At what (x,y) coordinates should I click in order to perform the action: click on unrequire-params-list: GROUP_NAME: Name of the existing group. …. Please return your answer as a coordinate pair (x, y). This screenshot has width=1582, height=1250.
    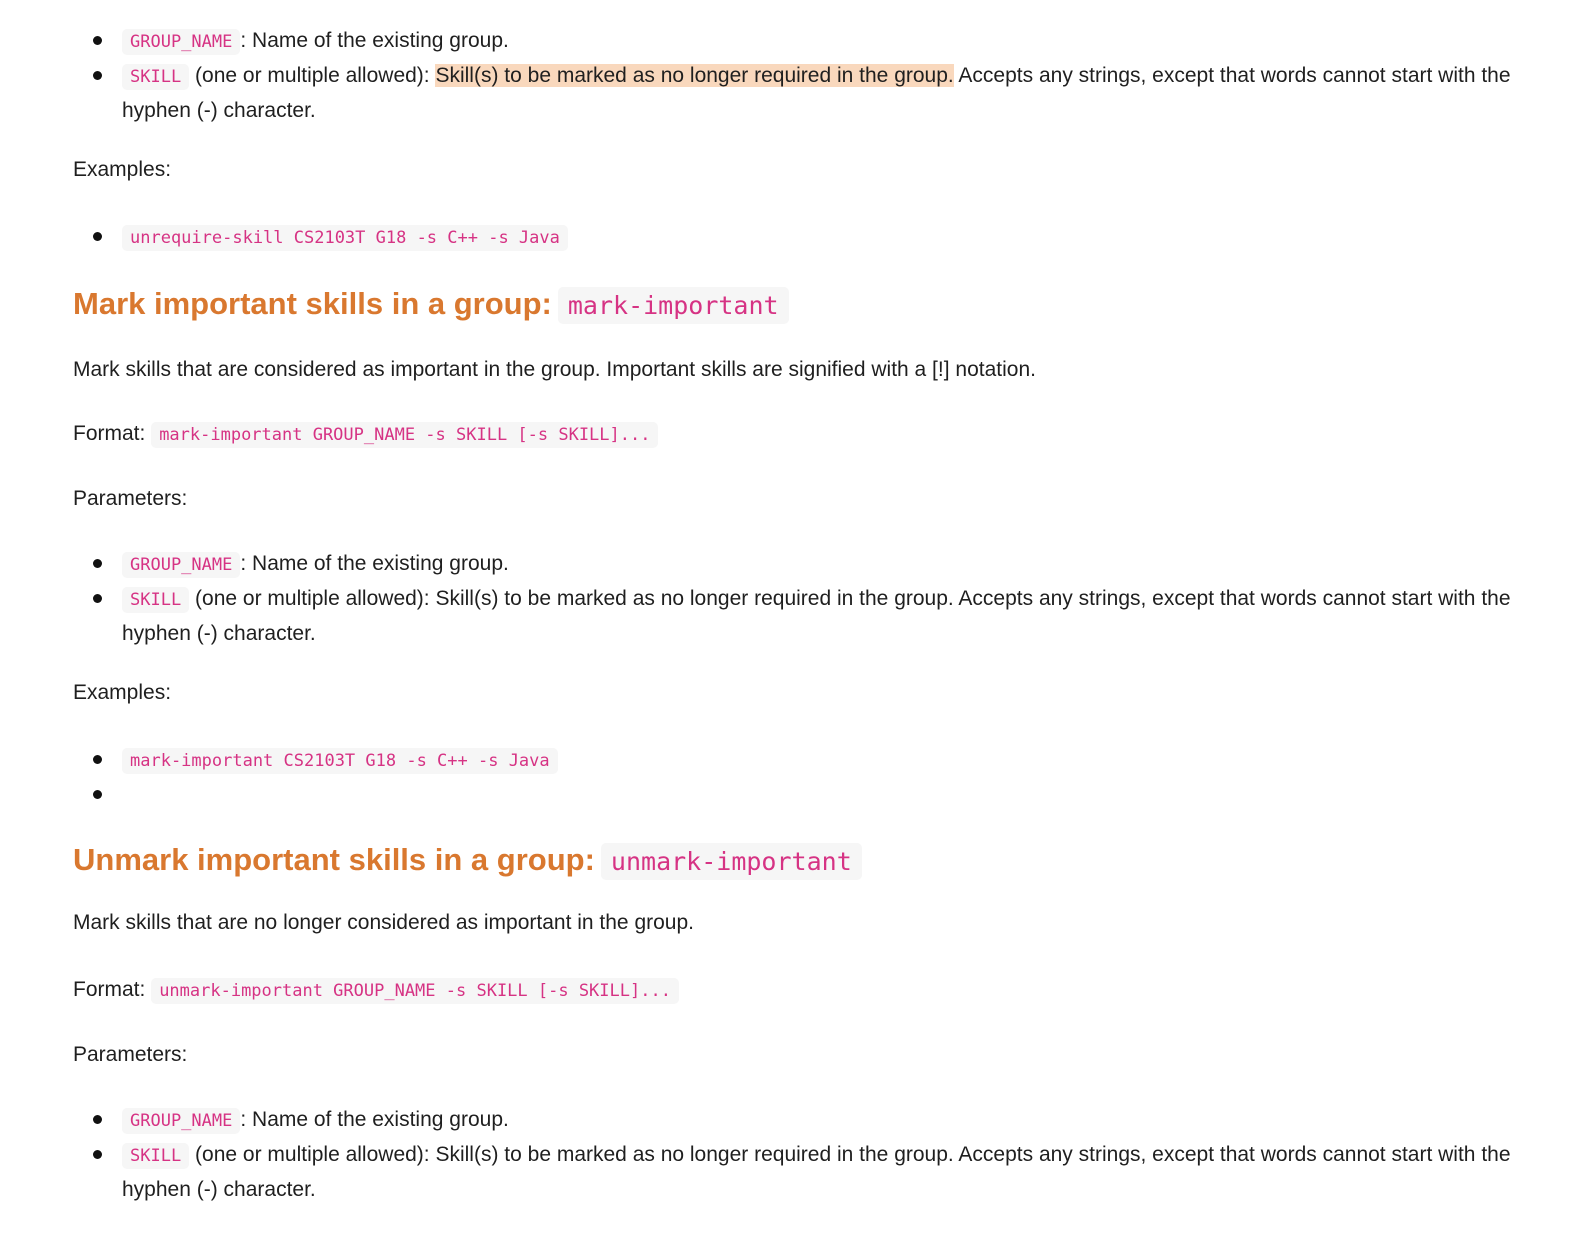
    Looking at the image, I should click on (792, 75).